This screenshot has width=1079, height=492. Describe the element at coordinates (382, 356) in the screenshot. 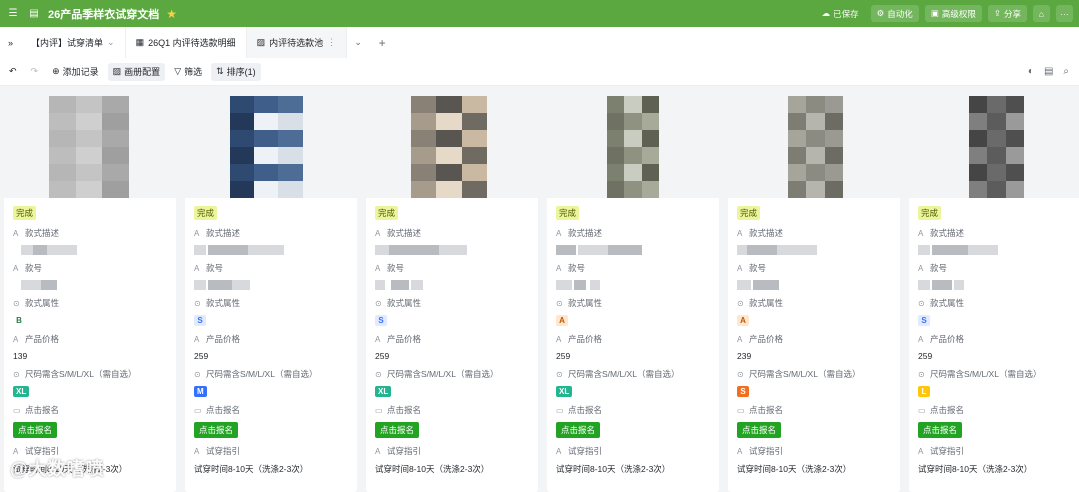

I see `price-value: 259` at that location.